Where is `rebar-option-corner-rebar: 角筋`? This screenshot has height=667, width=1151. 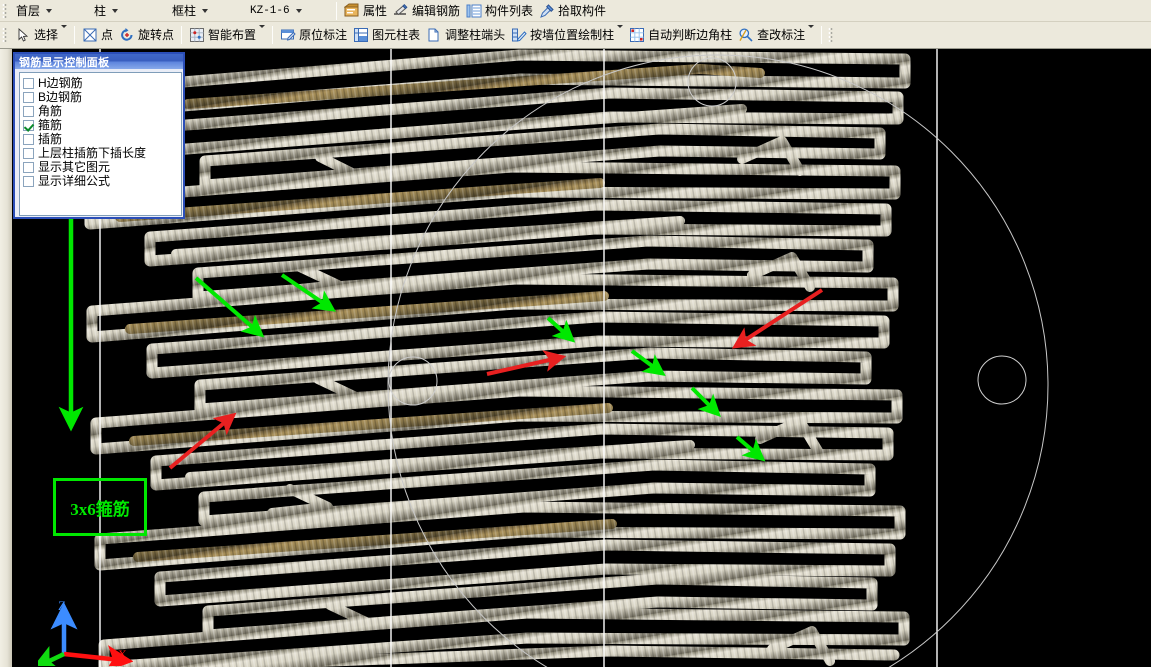 rebar-option-corner-rebar: 角筋 is located at coordinates (102, 111).